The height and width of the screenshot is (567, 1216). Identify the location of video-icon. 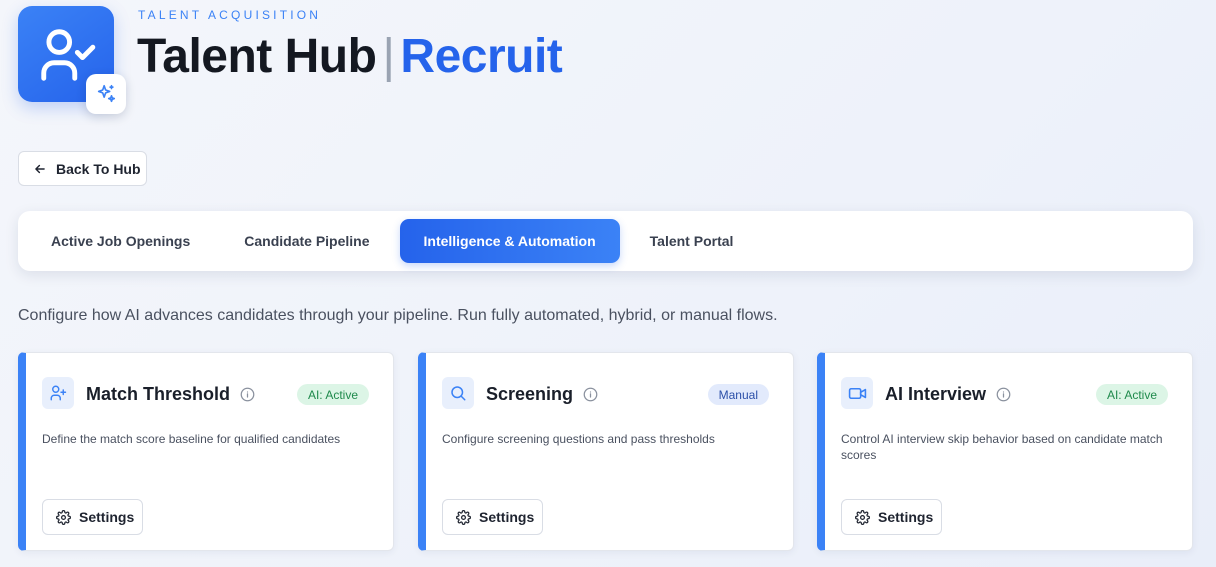
(857, 393).